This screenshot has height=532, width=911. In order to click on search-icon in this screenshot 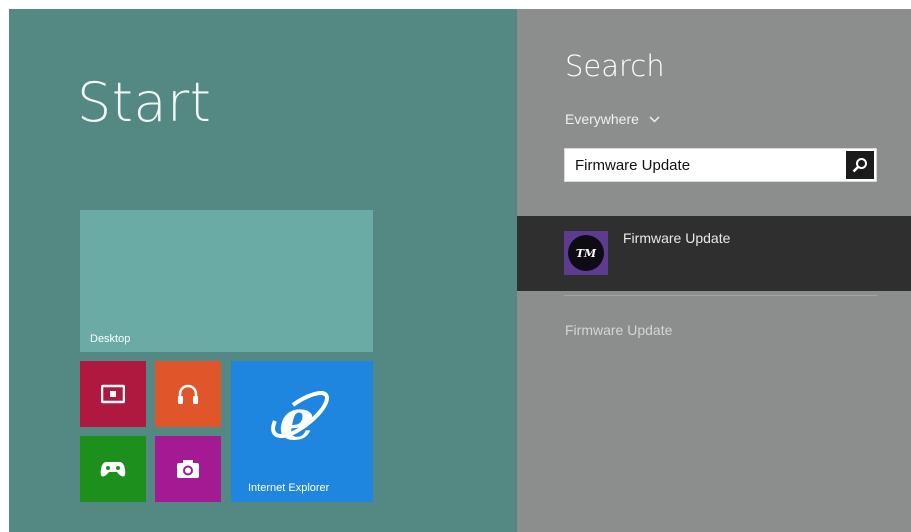, I will do `click(859, 165)`.